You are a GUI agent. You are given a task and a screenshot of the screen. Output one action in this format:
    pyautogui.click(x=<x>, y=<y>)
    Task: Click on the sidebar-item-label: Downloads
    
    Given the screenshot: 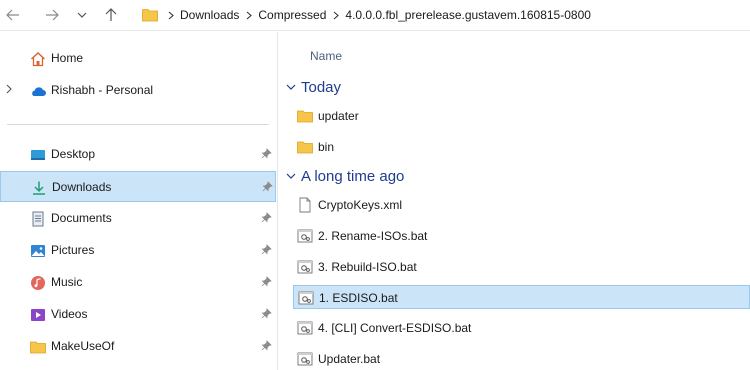 What is the action you would take?
    pyautogui.click(x=82, y=187)
    